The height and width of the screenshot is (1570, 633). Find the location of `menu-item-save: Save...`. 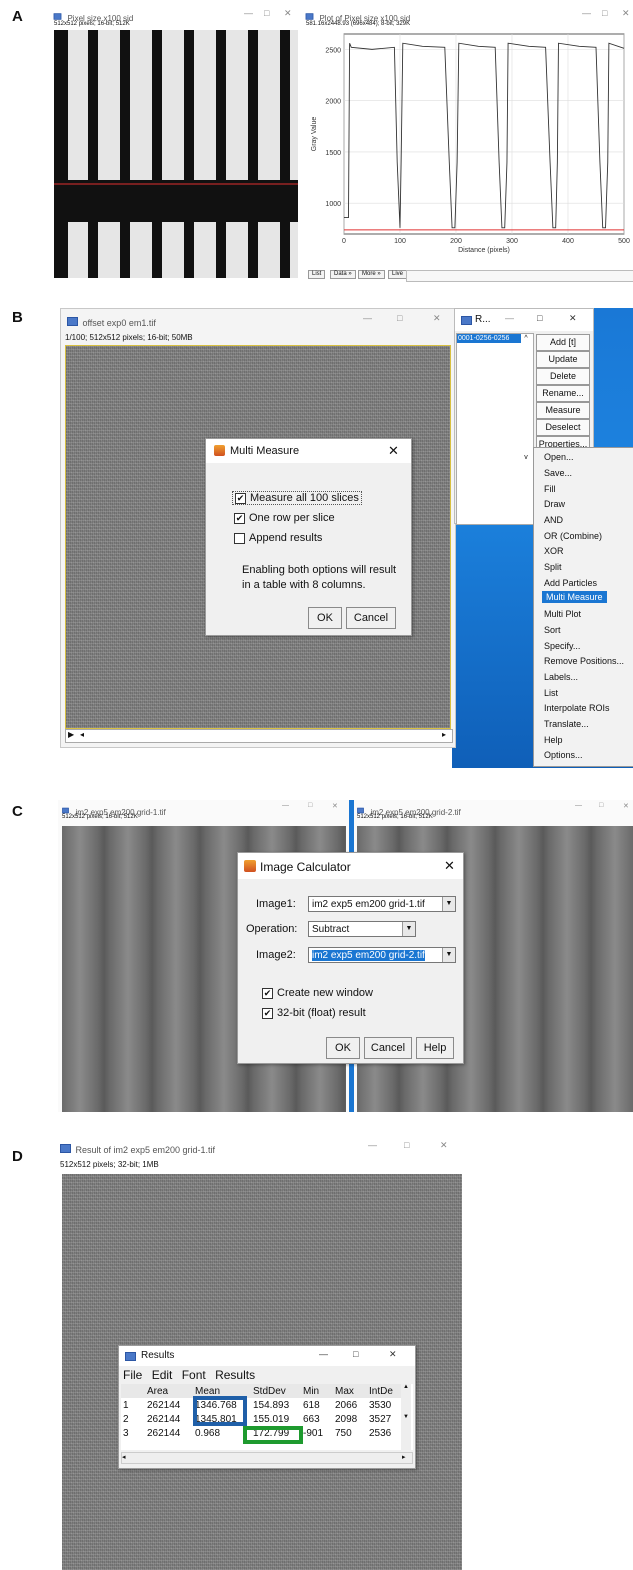

menu-item-save: Save... is located at coordinates (558, 473).